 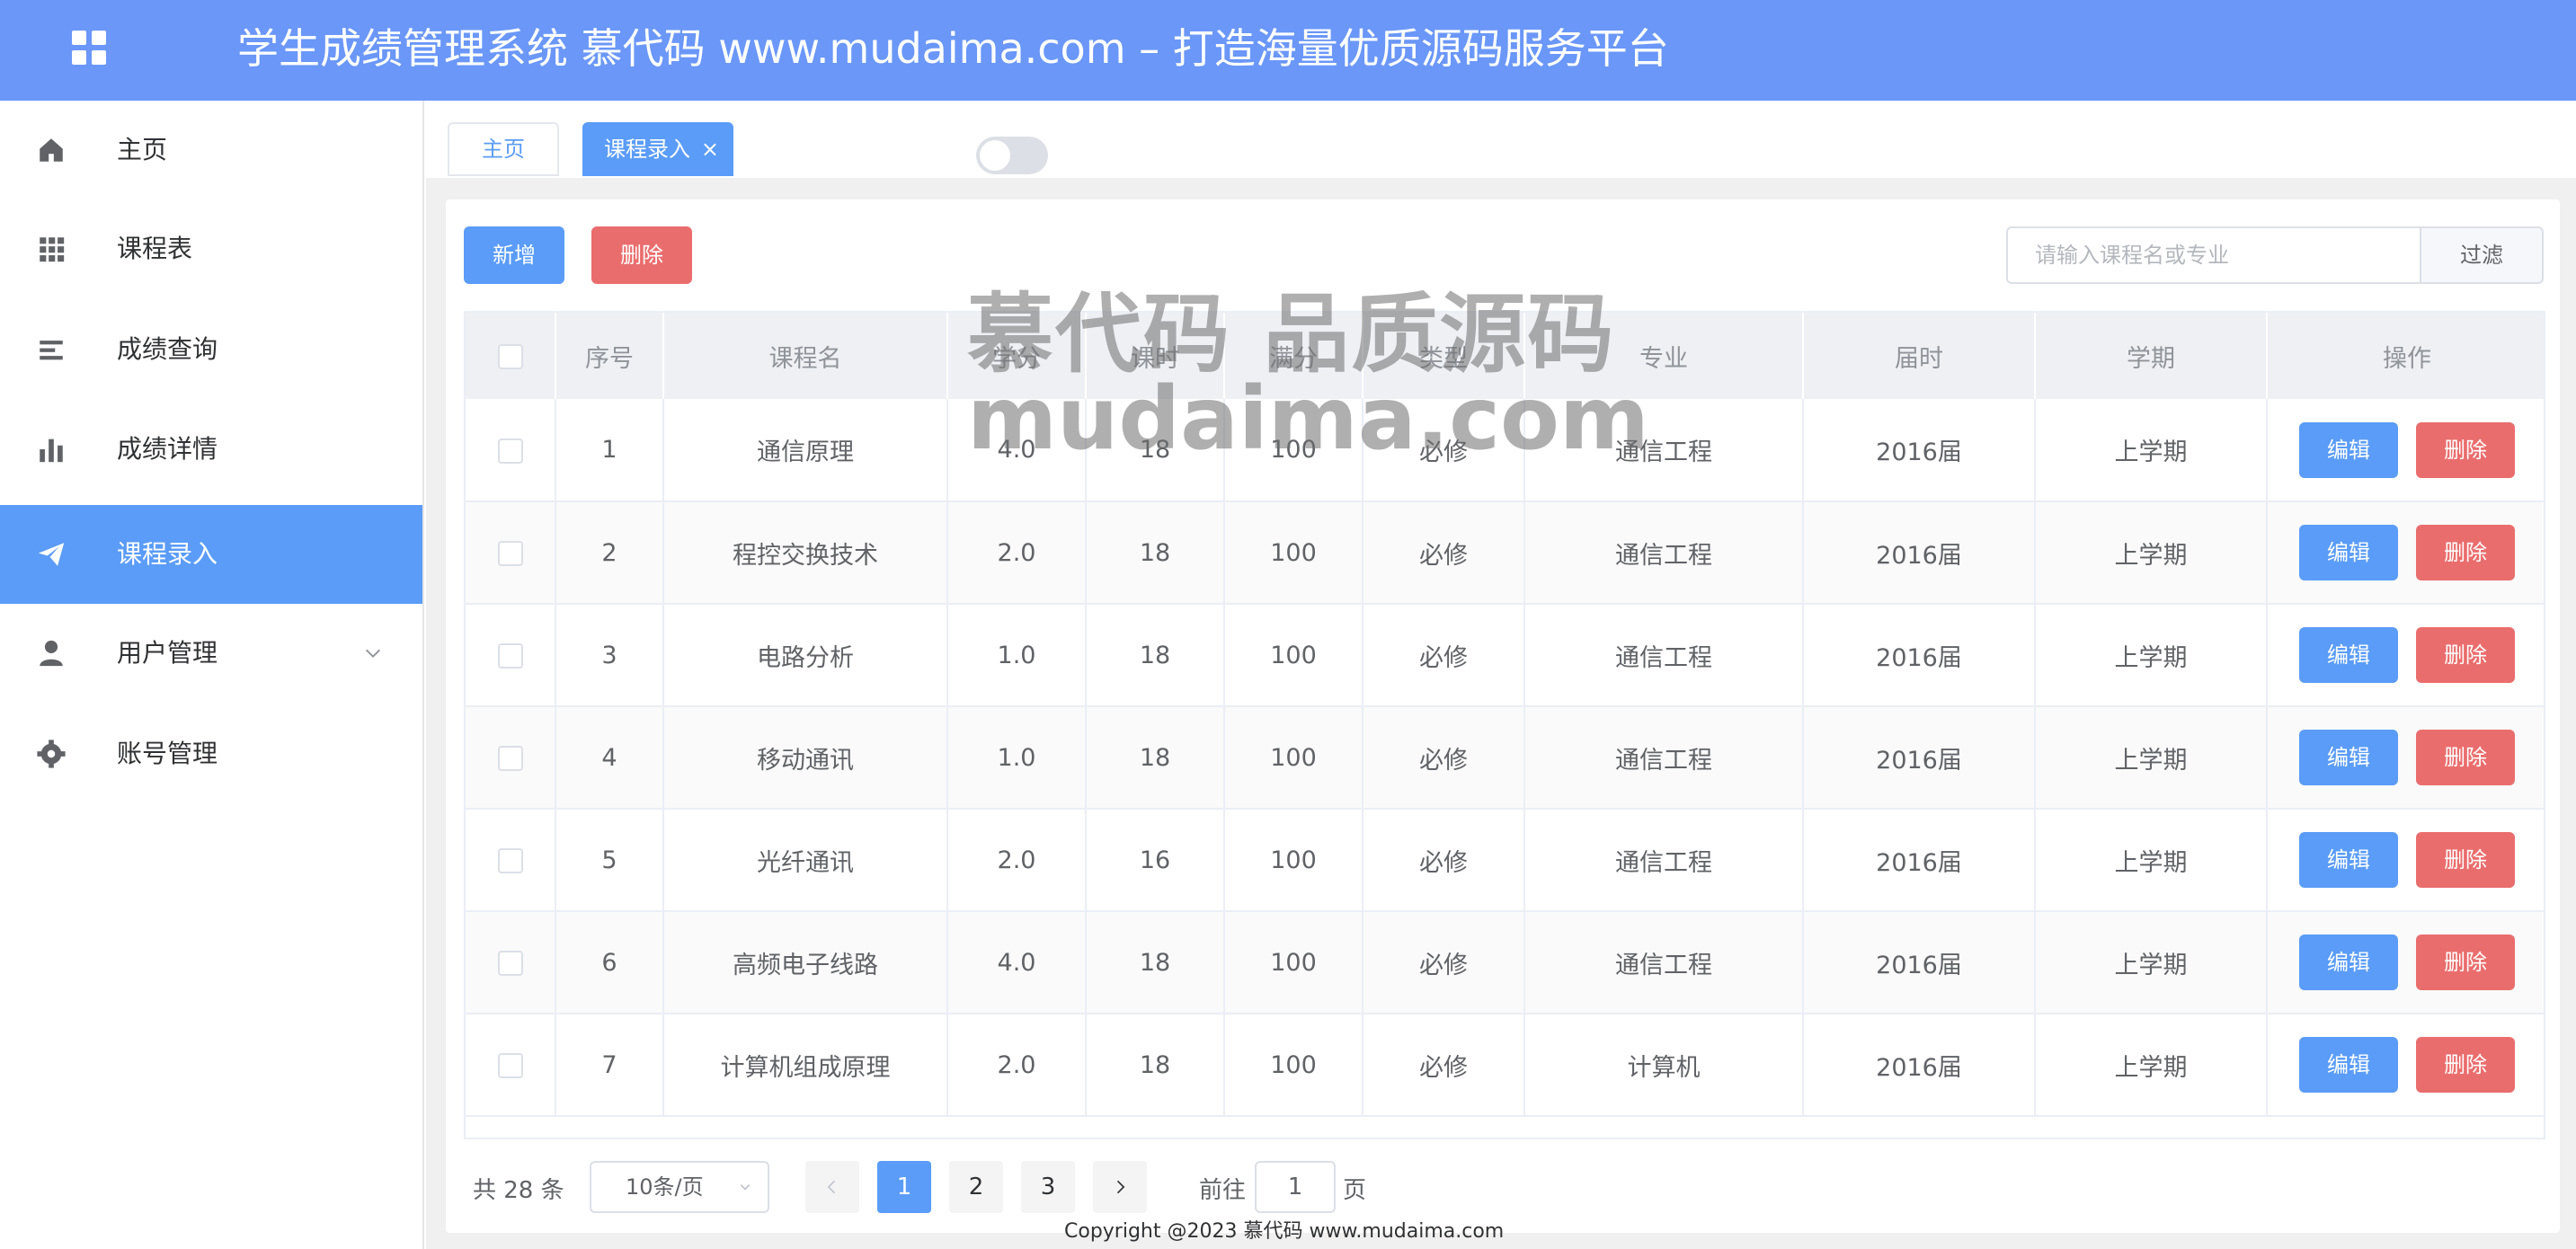 I want to click on add-button: 新增, so click(x=514, y=255).